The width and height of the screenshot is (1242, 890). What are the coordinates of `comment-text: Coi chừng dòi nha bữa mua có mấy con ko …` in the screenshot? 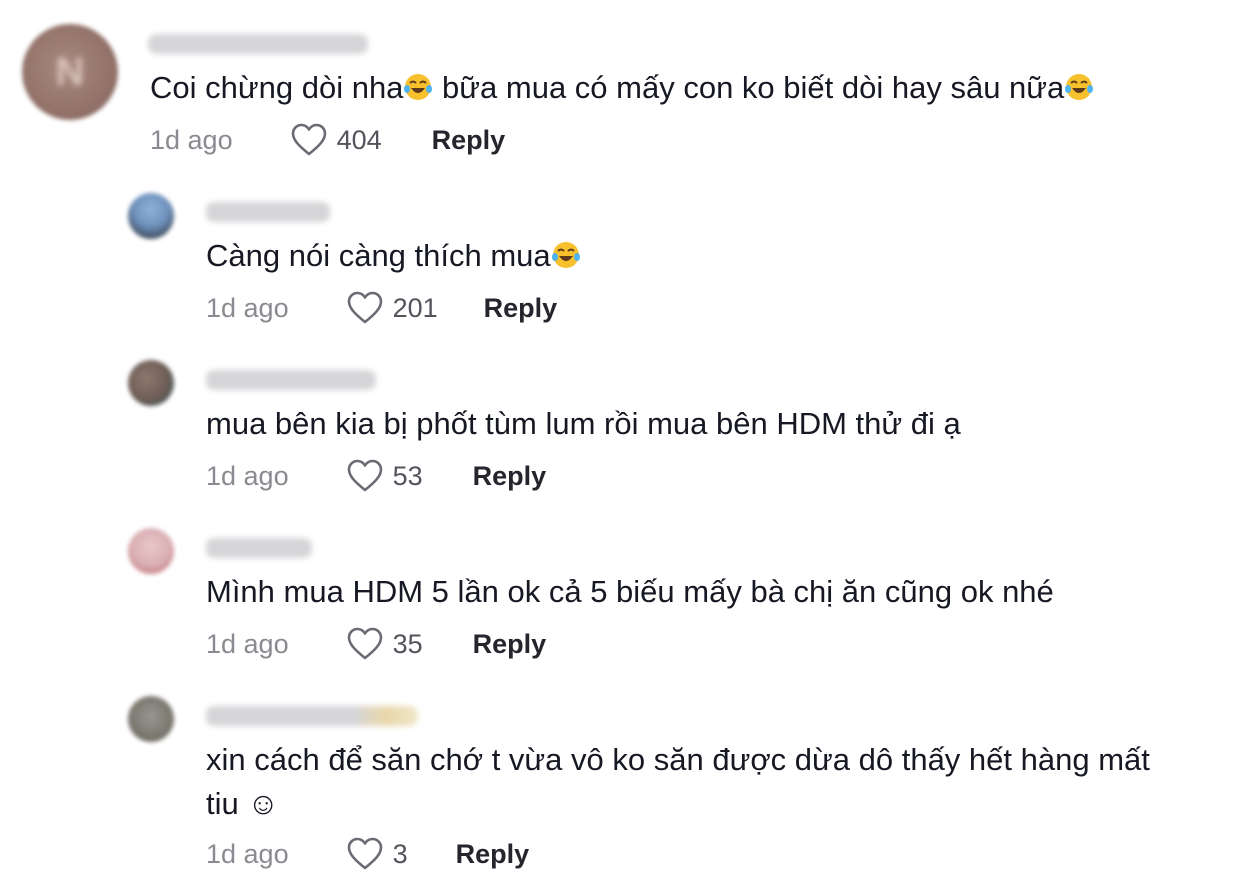 It's located at (622, 87).